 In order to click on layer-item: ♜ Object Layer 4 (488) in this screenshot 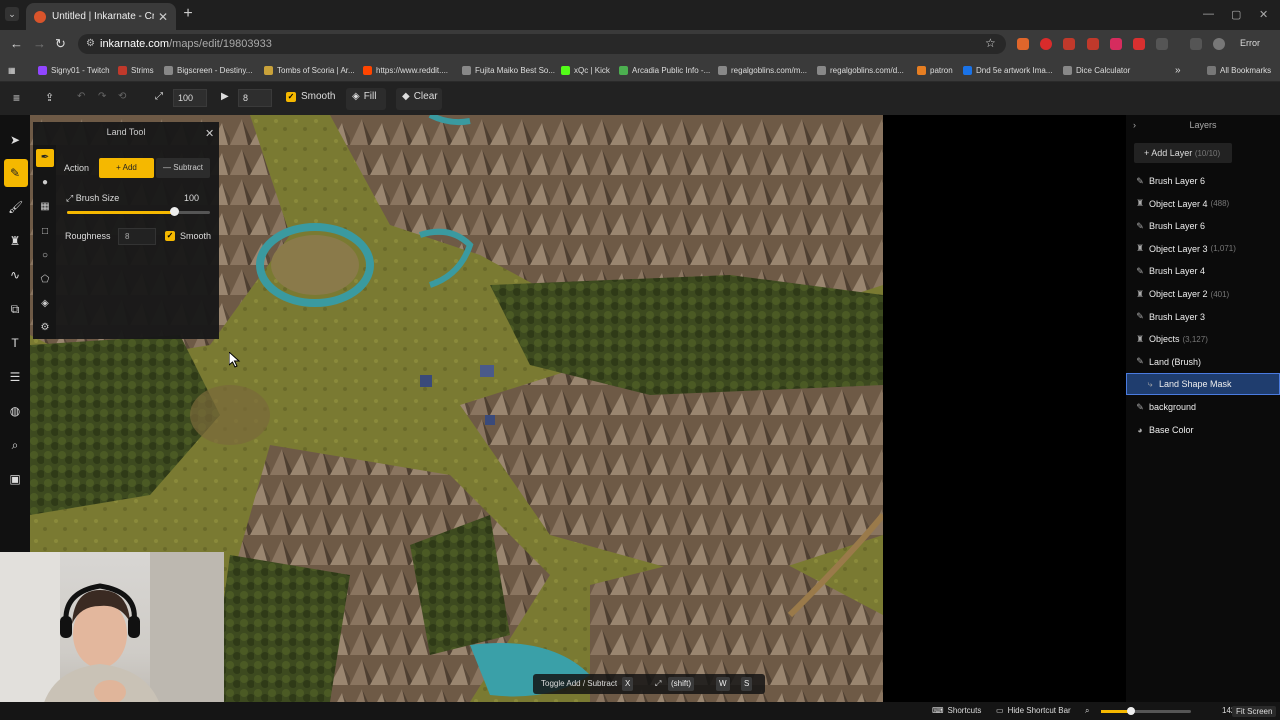, I will do `click(1203, 204)`.